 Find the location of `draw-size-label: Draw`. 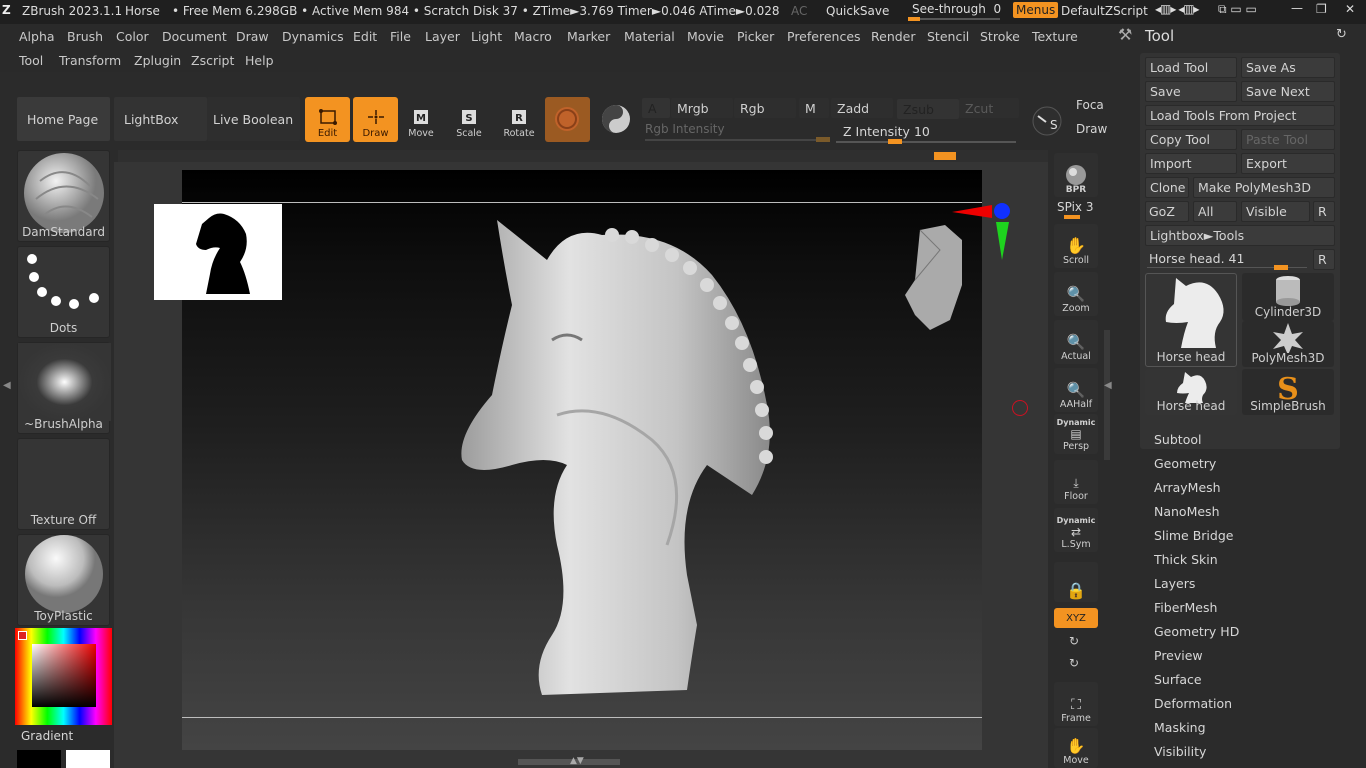

draw-size-label: Draw is located at coordinates (1091, 129).